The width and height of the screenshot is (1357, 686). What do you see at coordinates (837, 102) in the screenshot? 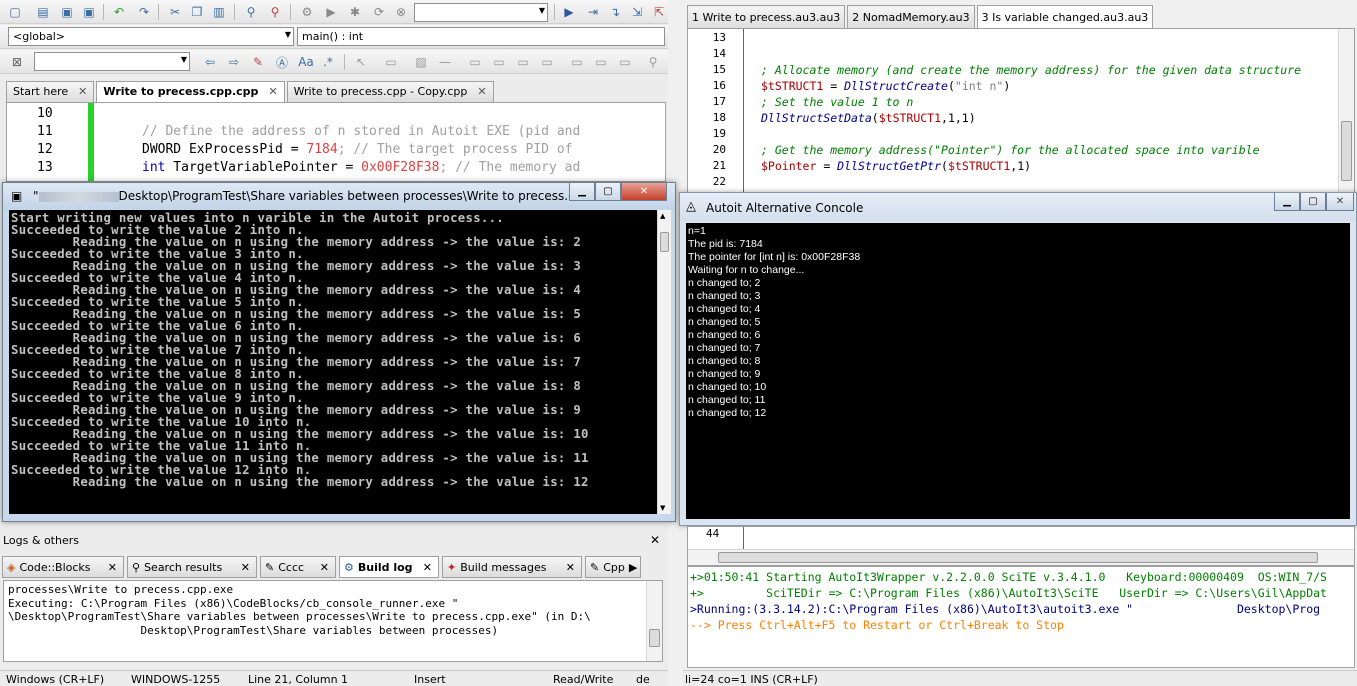
I see `code-text: ; Set the value 1 to n` at bounding box center [837, 102].